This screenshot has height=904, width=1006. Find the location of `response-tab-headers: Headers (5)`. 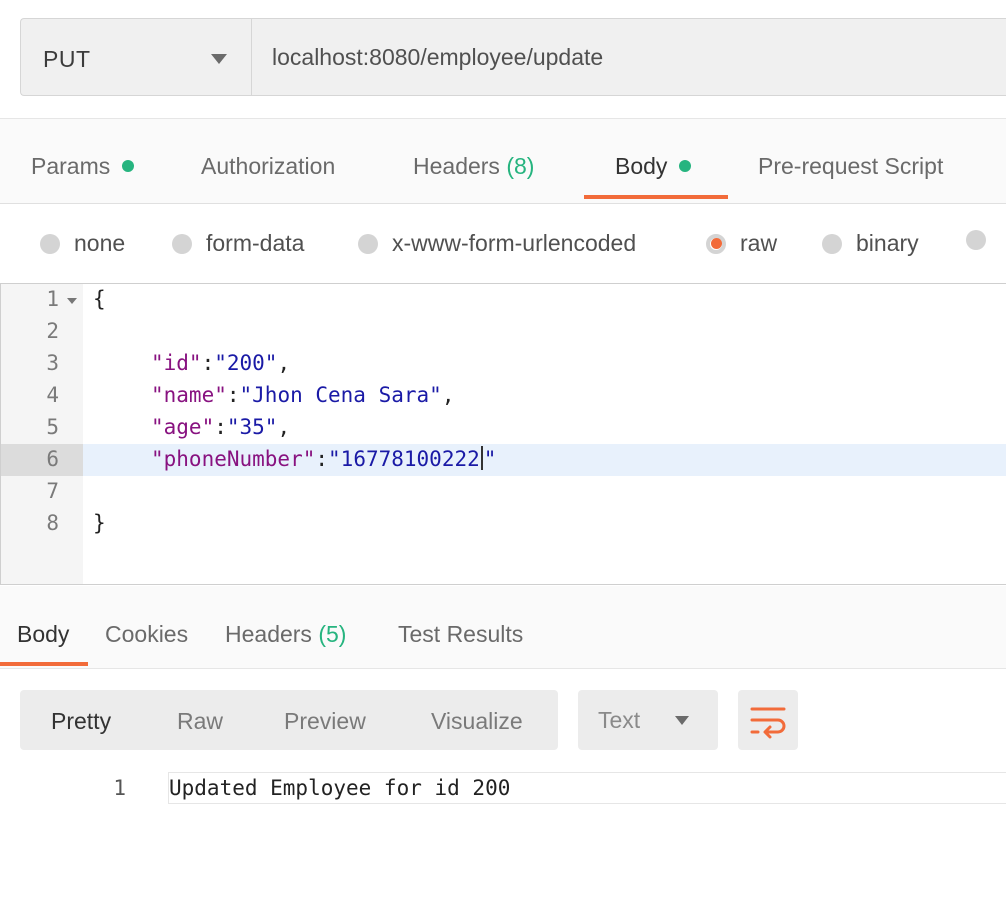

response-tab-headers: Headers (5) is located at coordinates (285, 634).